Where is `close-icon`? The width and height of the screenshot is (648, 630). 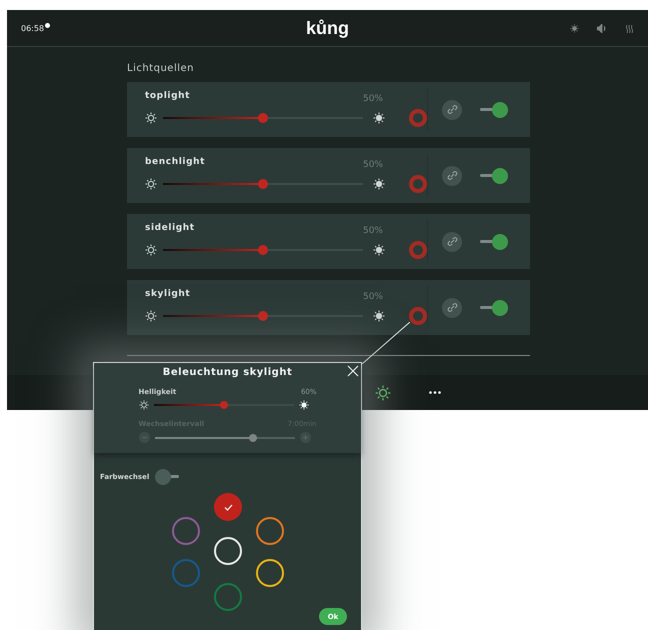
close-icon is located at coordinates (353, 371).